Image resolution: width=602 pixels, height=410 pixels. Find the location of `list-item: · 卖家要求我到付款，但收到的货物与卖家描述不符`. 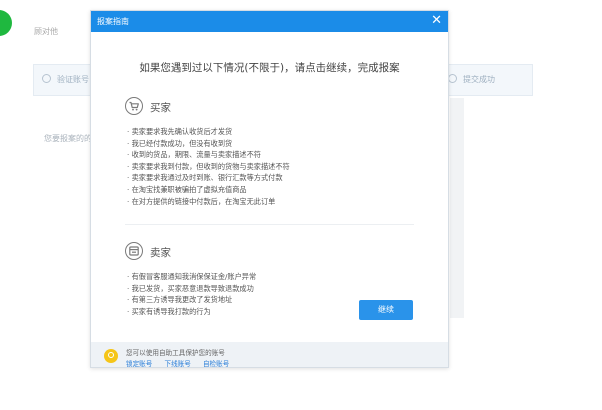

list-item: · 卖家要求我到付款，但收到的货物与卖家描述不符 is located at coordinates (208, 166).